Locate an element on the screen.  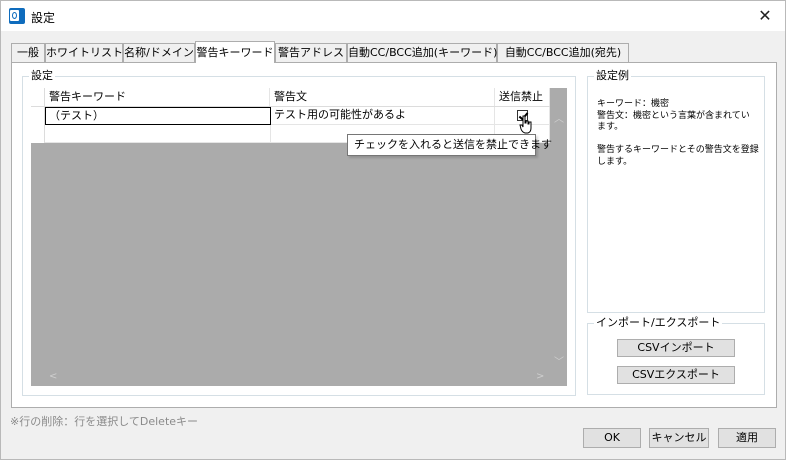
column-header-block-send: 送信禁止 is located at coordinates (522, 97).